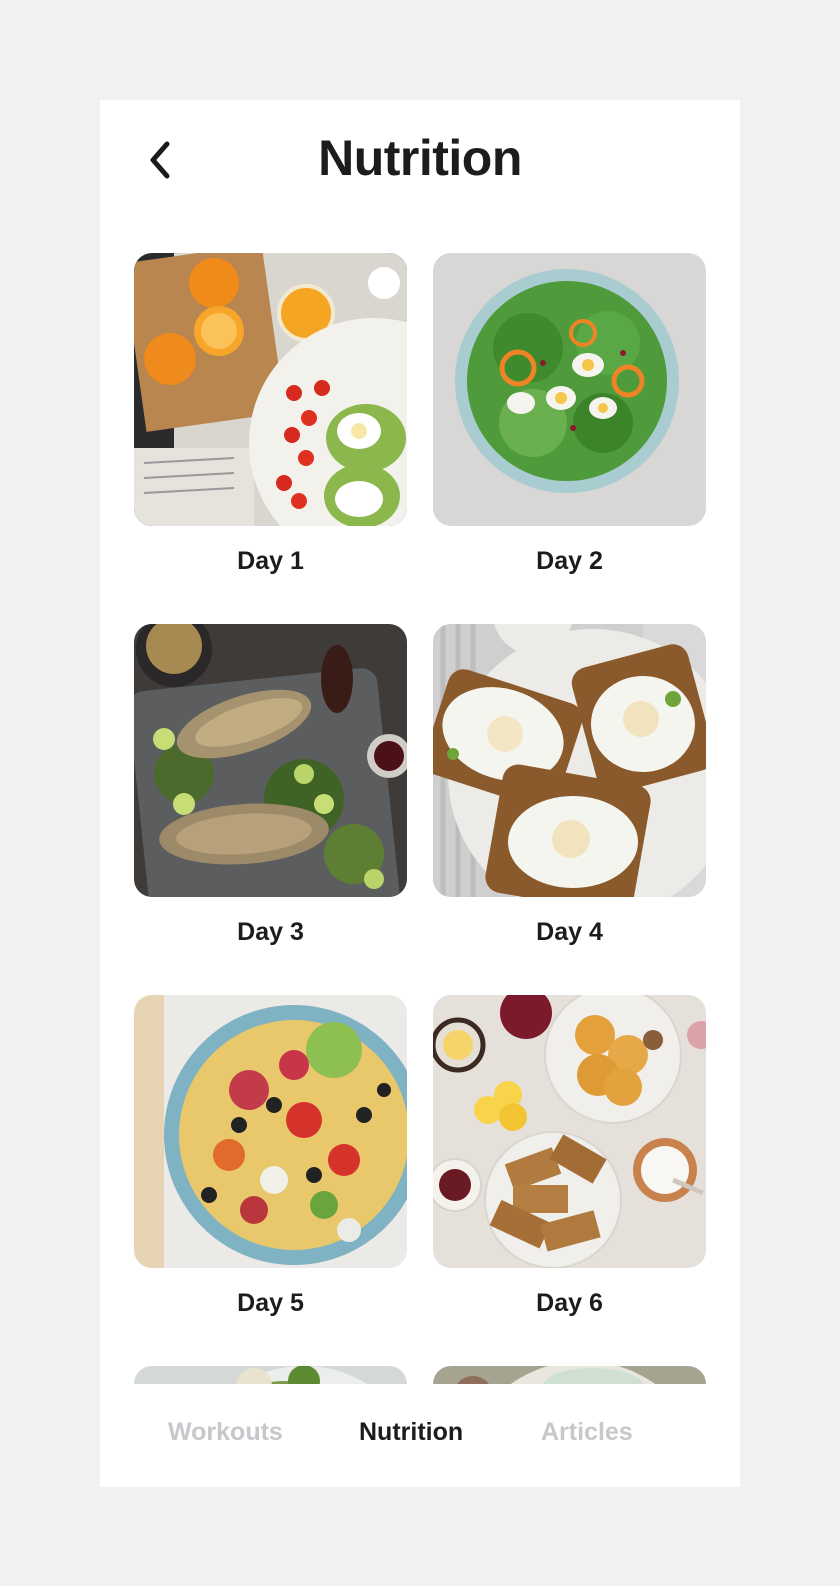  What do you see at coordinates (569, 932) in the screenshot?
I see `day-label: Day 4` at bounding box center [569, 932].